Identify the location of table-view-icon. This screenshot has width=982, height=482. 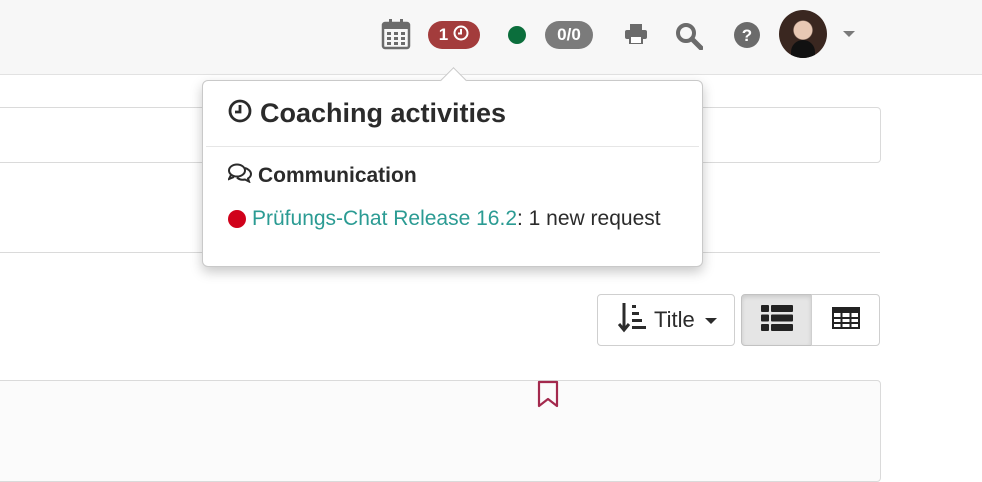
(845, 320).